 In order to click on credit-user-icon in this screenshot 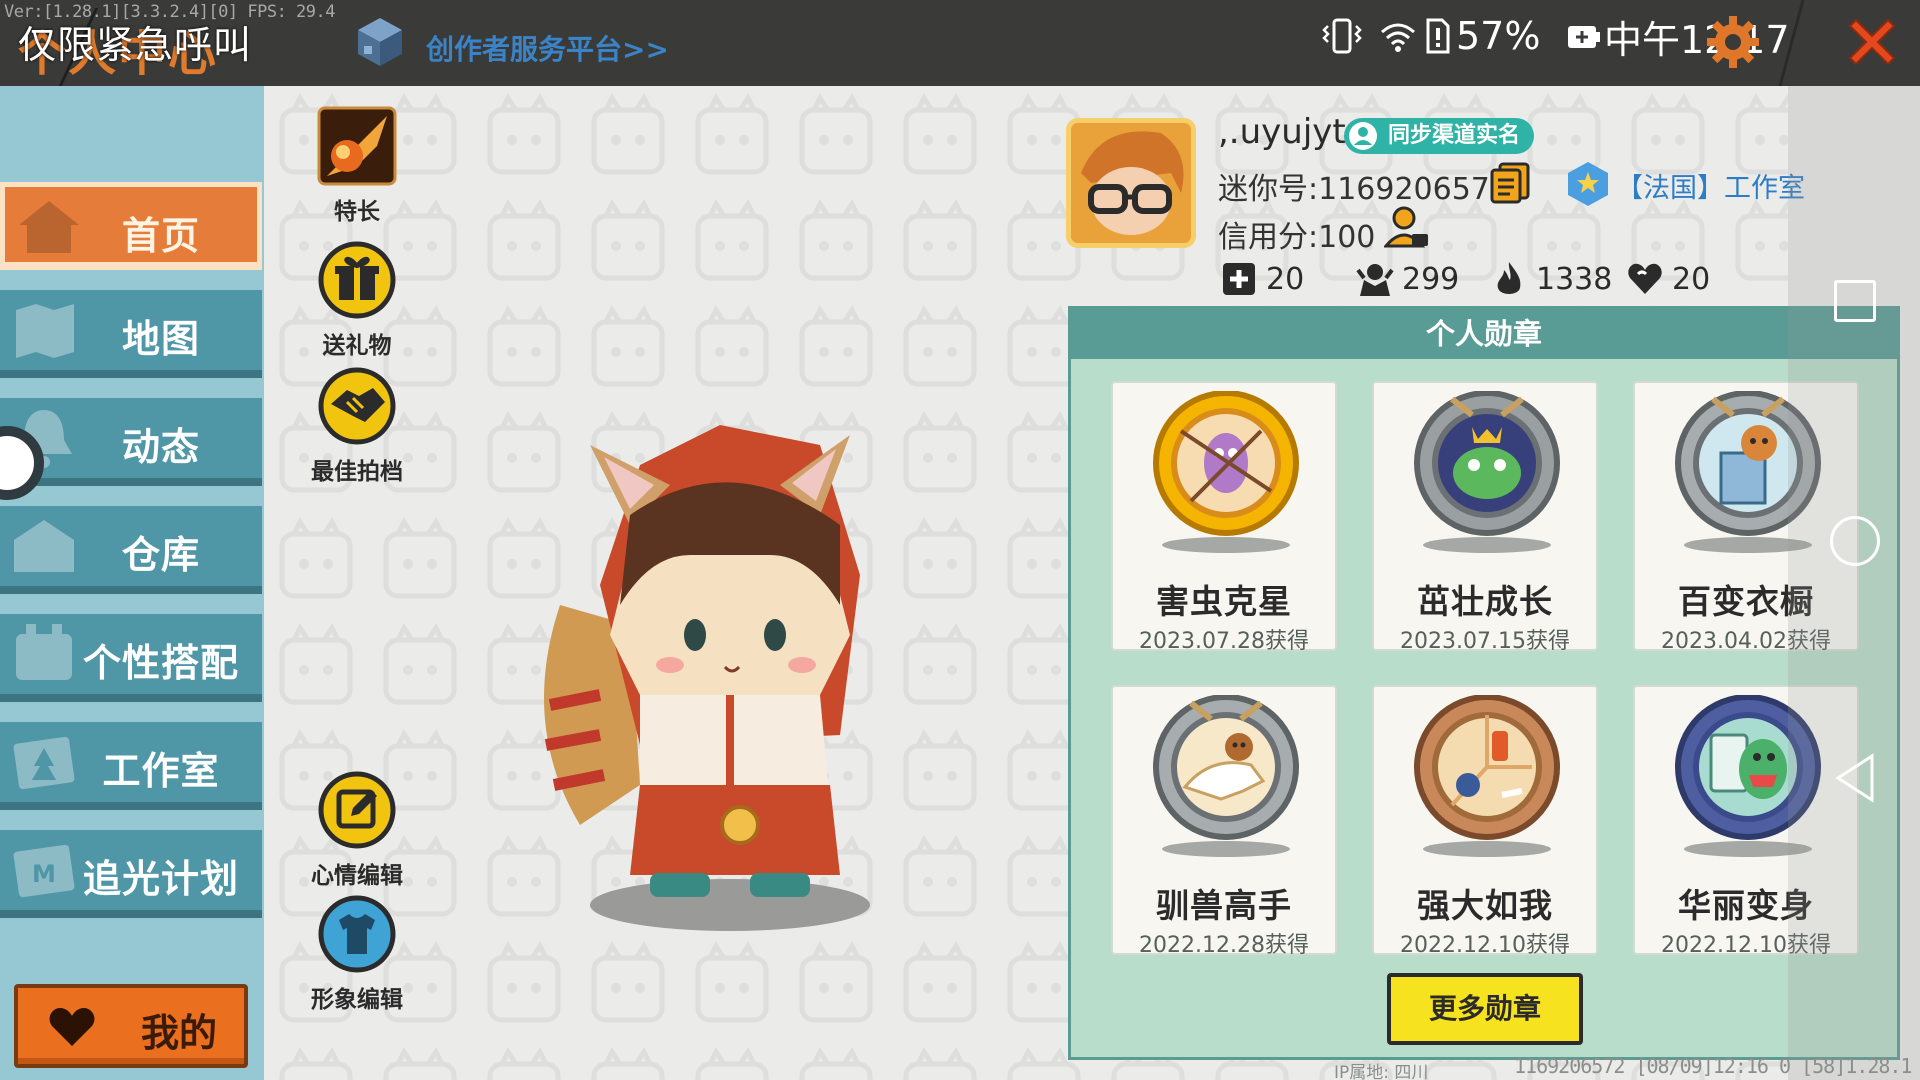, I will do `click(1407, 227)`.